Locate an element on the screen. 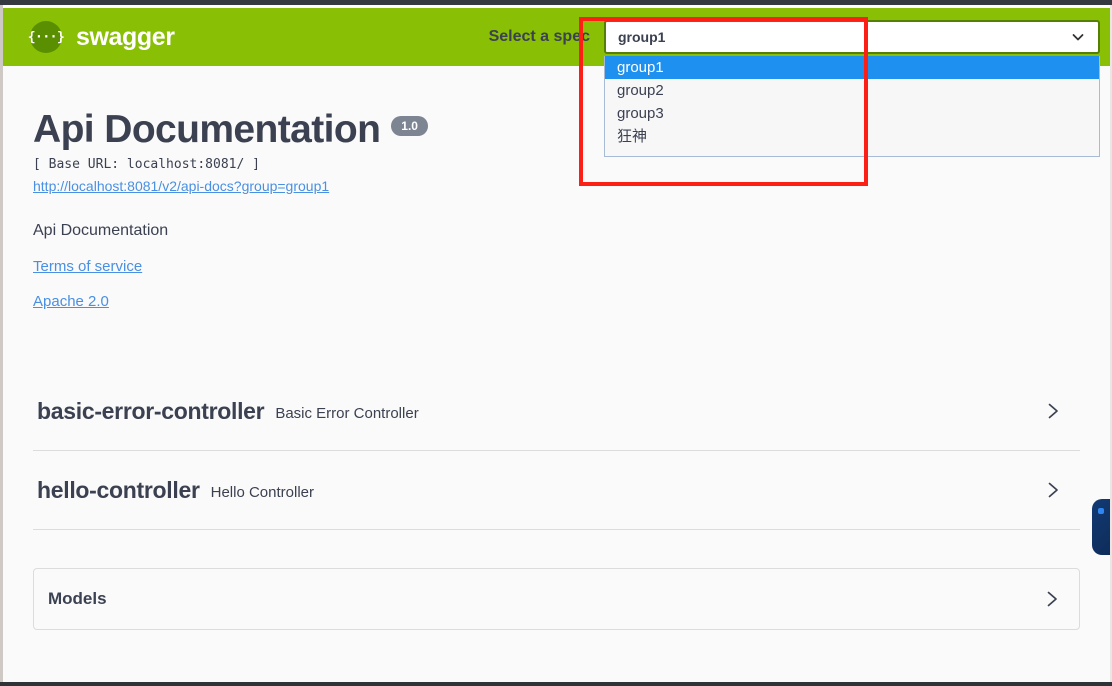 This screenshot has height=686, width=1112. page-title: Api Documentation is located at coordinates (207, 129).